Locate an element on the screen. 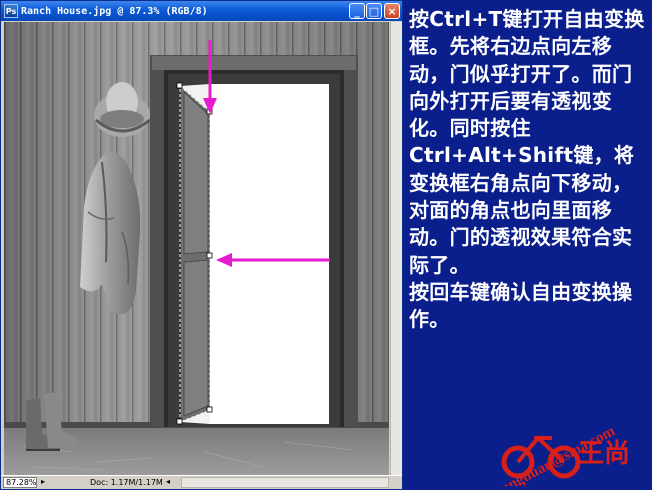 The width and height of the screenshot is (652, 490). watermark-logo-text: 王尚 is located at coordinates (604, 454).